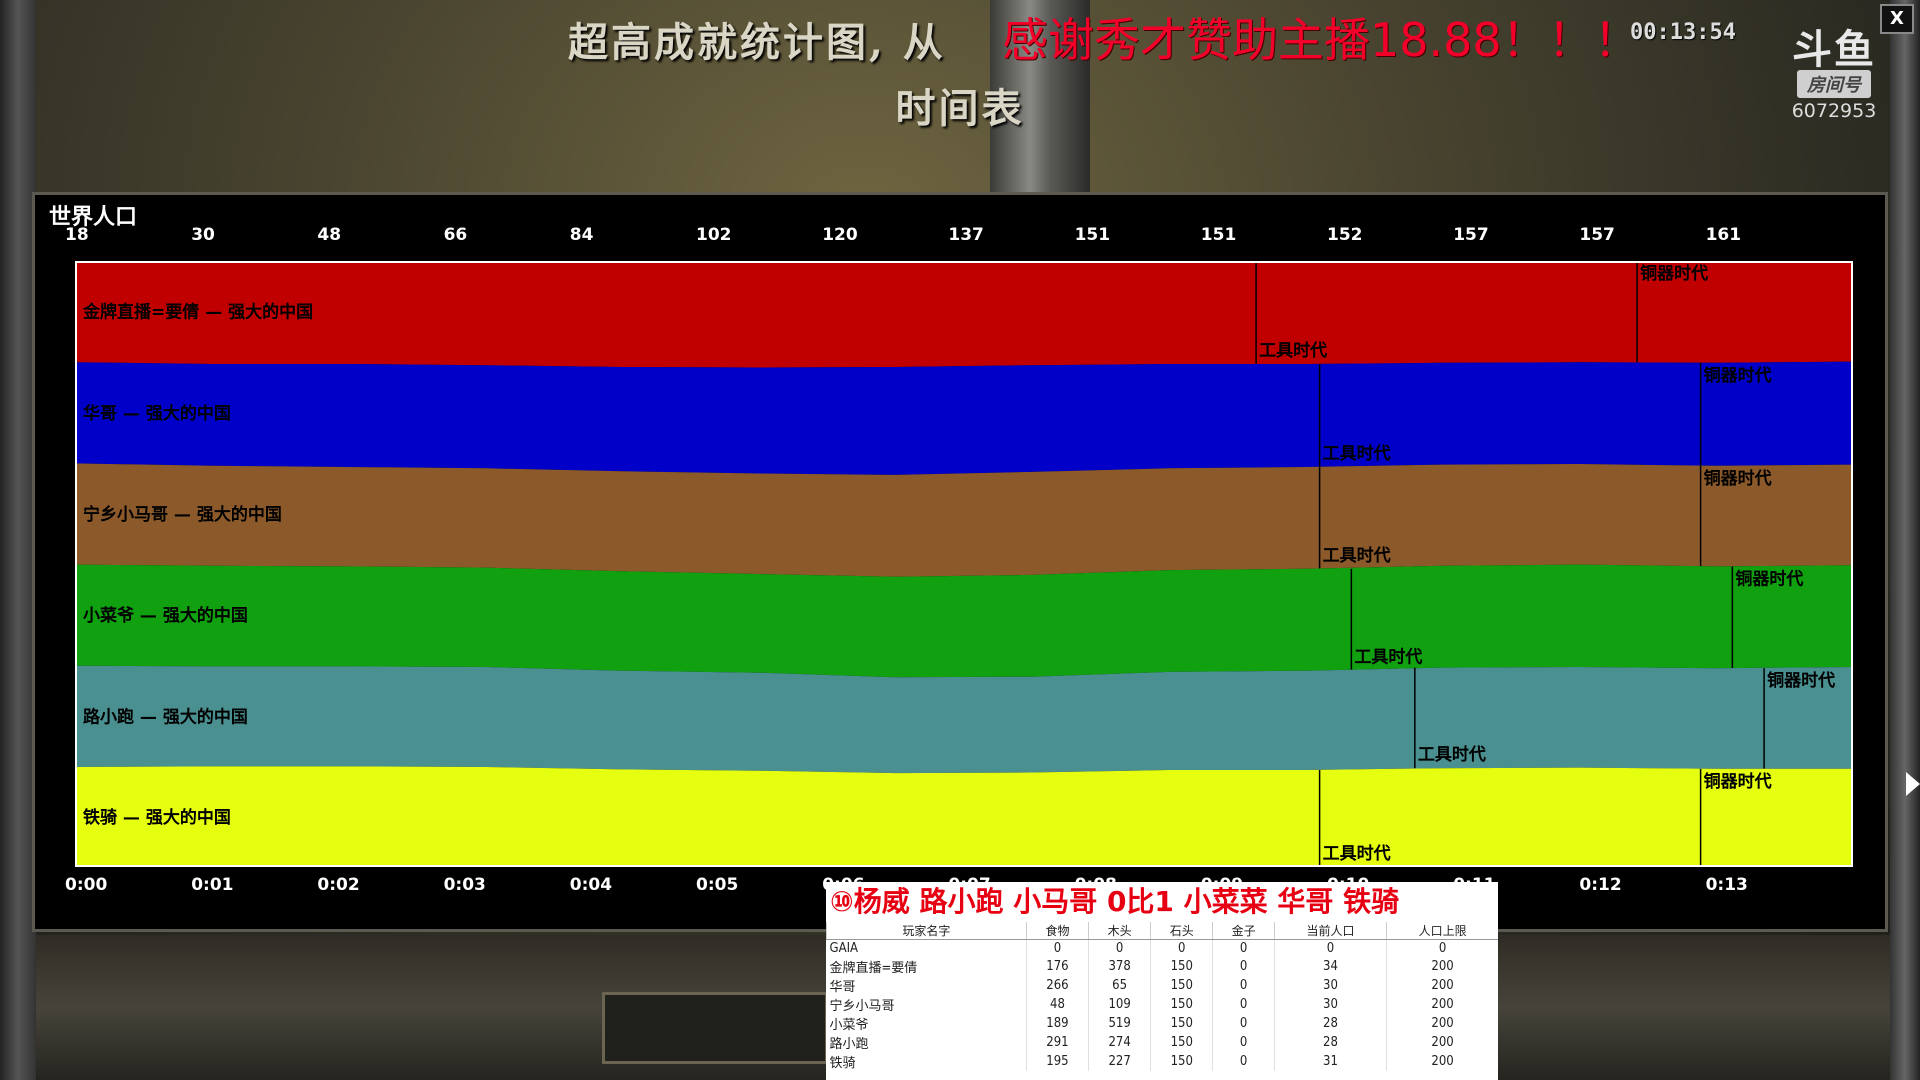 The height and width of the screenshot is (1080, 1920). Describe the element at coordinates (1119, 931) in the screenshot. I see `column-header: 木头` at that location.